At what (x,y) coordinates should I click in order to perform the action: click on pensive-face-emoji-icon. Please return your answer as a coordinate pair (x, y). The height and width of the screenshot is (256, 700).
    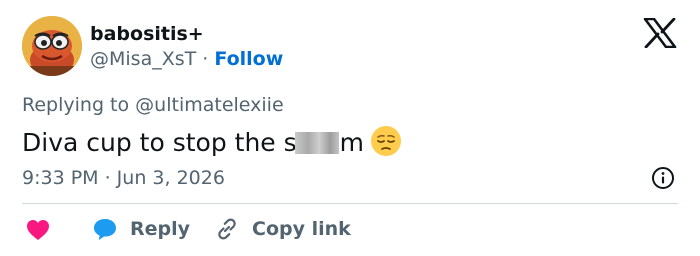
    Looking at the image, I should click on (386, 141).